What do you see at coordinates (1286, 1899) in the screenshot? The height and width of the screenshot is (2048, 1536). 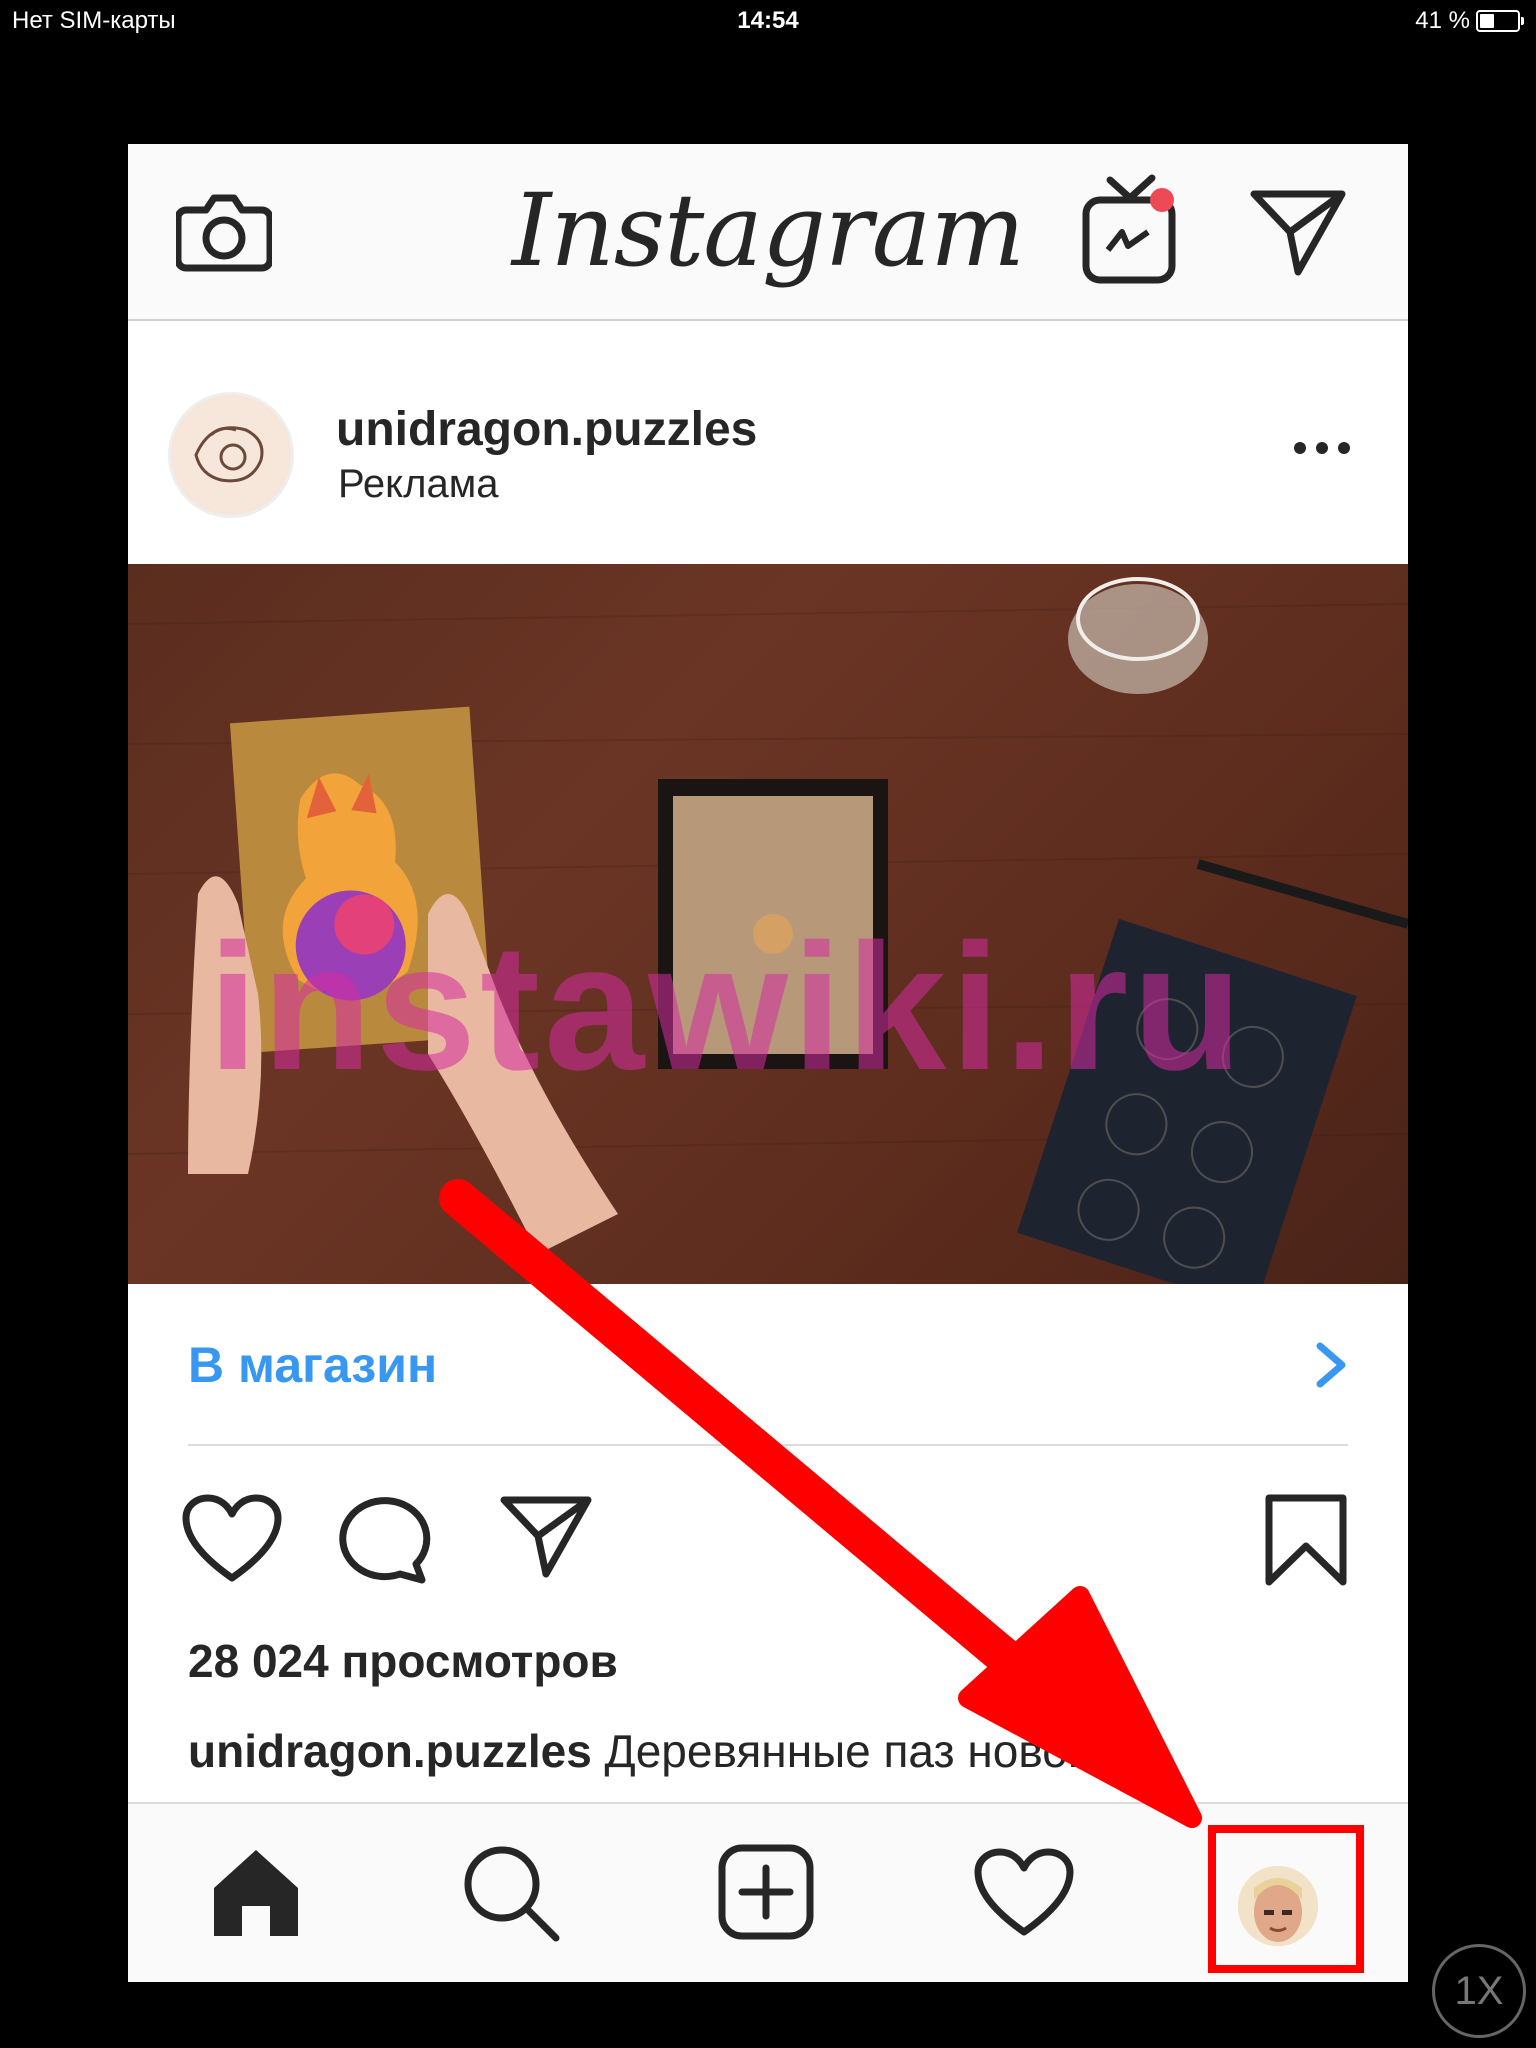 I see `profile-highlight-box` at bounding box center [1286, 1899].